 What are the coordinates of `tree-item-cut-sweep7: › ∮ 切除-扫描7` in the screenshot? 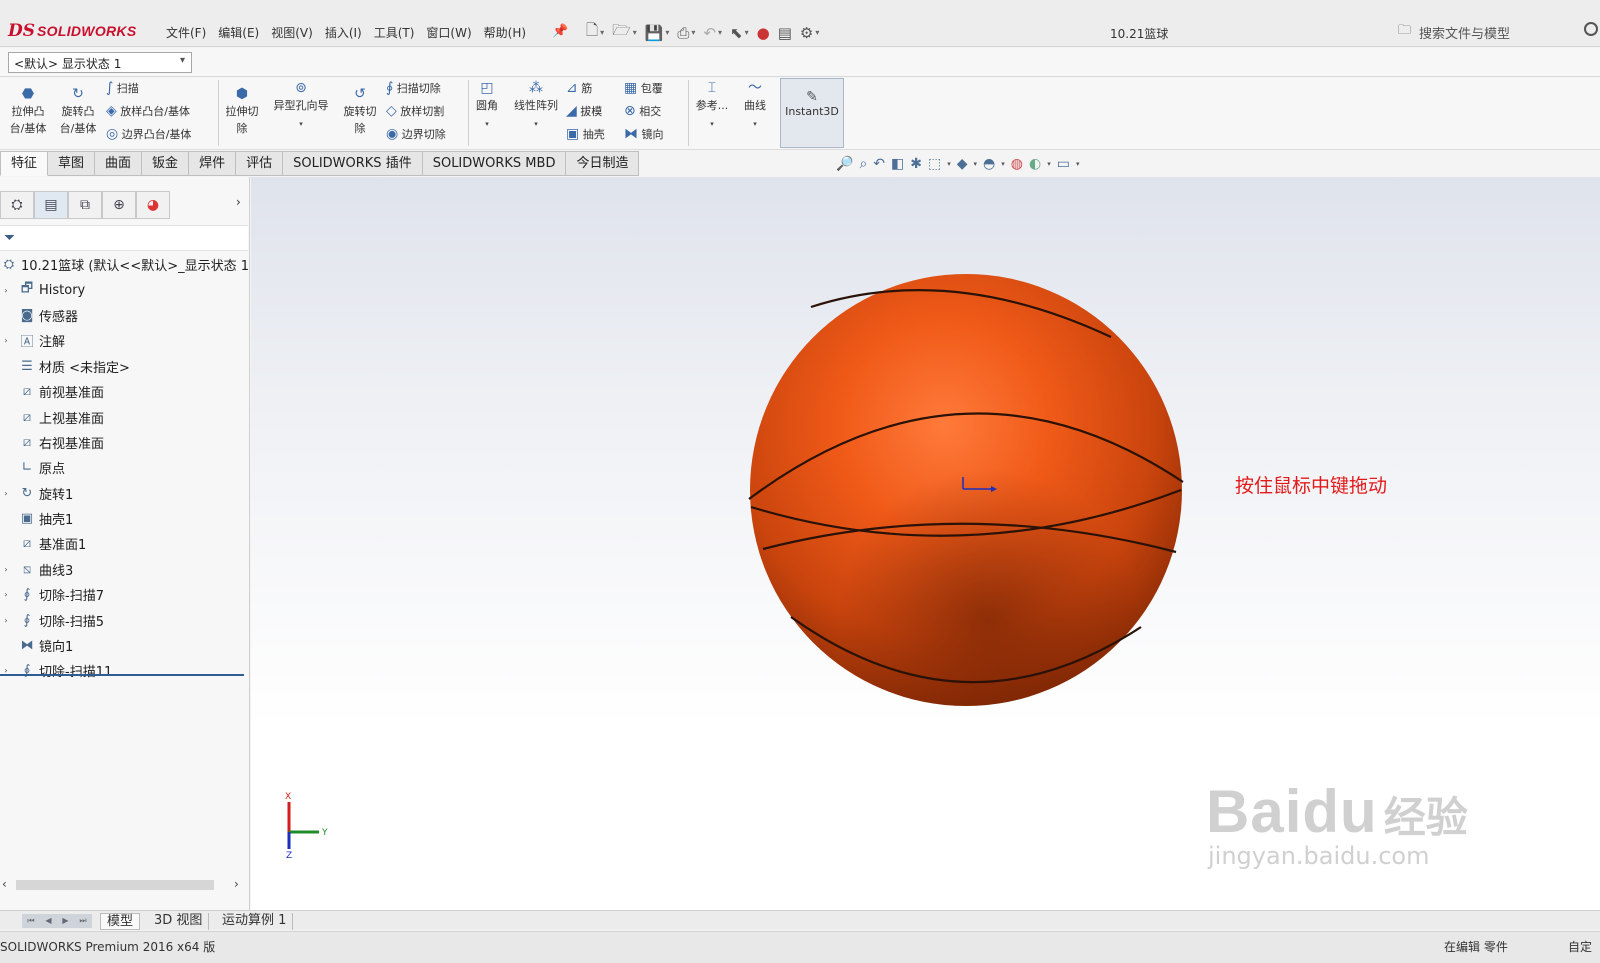 It's located at (125, 594).